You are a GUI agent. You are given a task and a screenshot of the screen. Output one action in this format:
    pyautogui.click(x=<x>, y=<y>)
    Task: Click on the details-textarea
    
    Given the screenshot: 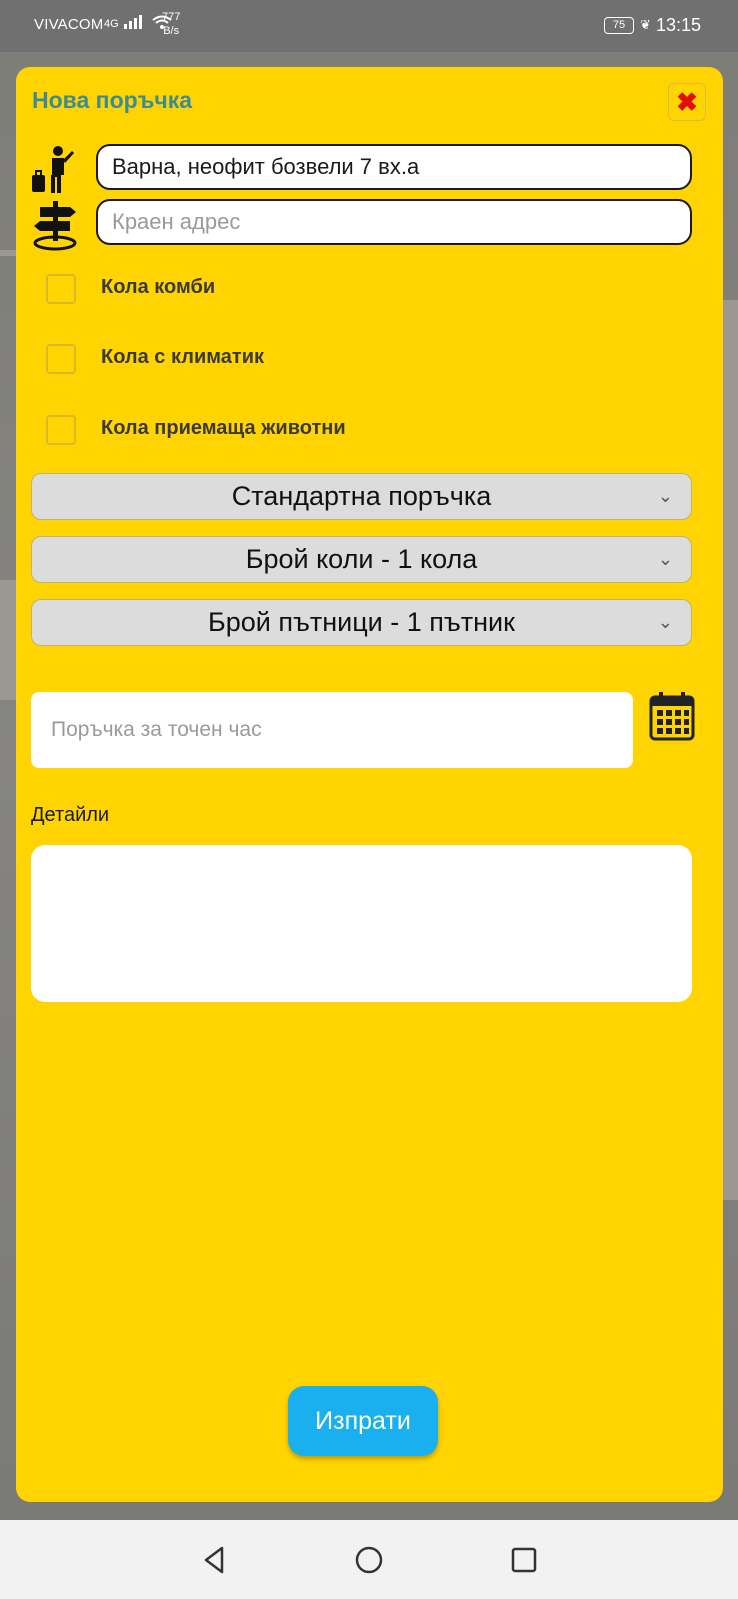 What is the action you would take?
    pyautogui.click(x=361, y=923)
    